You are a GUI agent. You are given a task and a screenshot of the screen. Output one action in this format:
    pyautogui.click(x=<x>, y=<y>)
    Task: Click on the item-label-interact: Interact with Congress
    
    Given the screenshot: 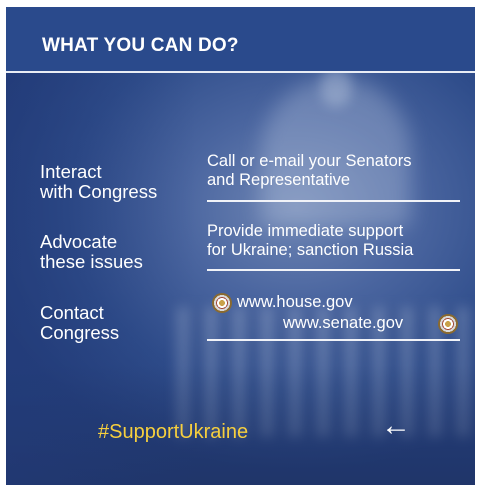 What is the action you would take?
    pyautogui.click(x=98, y=182)
    